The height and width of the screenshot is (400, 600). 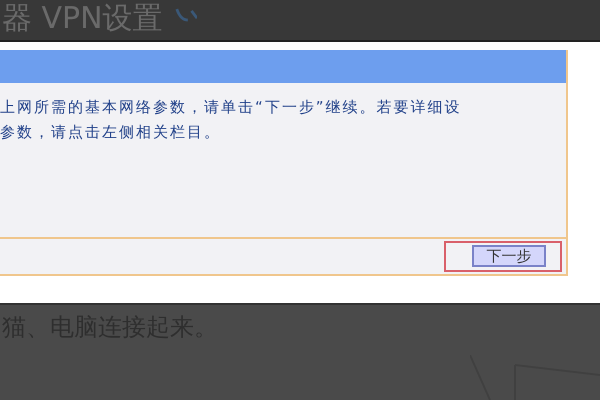 What do you see at coordinates (231, 106) in the screenshot?
I see `instruction-text: 上网所需的基本网络参数，请单击“下一步”继续。若要详细设` at bounding box center [231, 106].